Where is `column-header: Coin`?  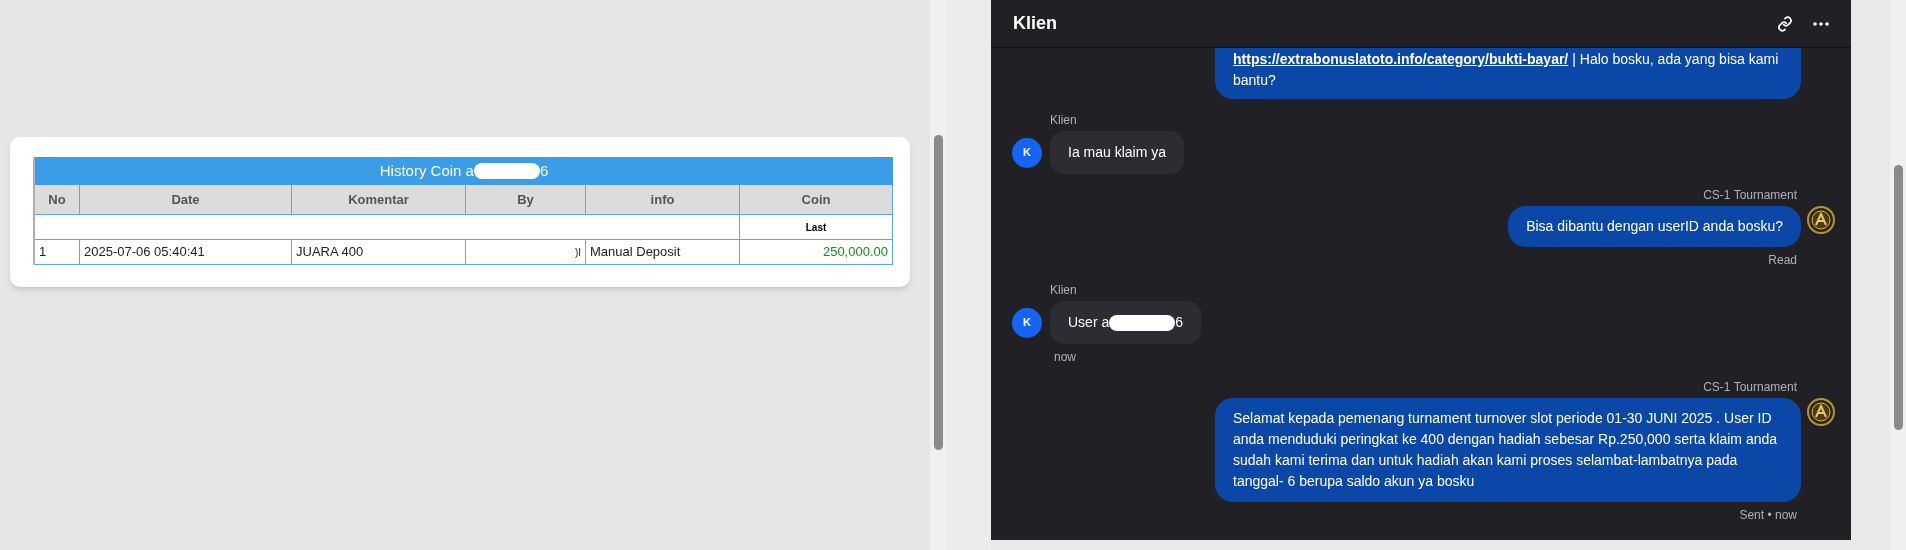 column-header: Coin is located at coordinates (816, 199).